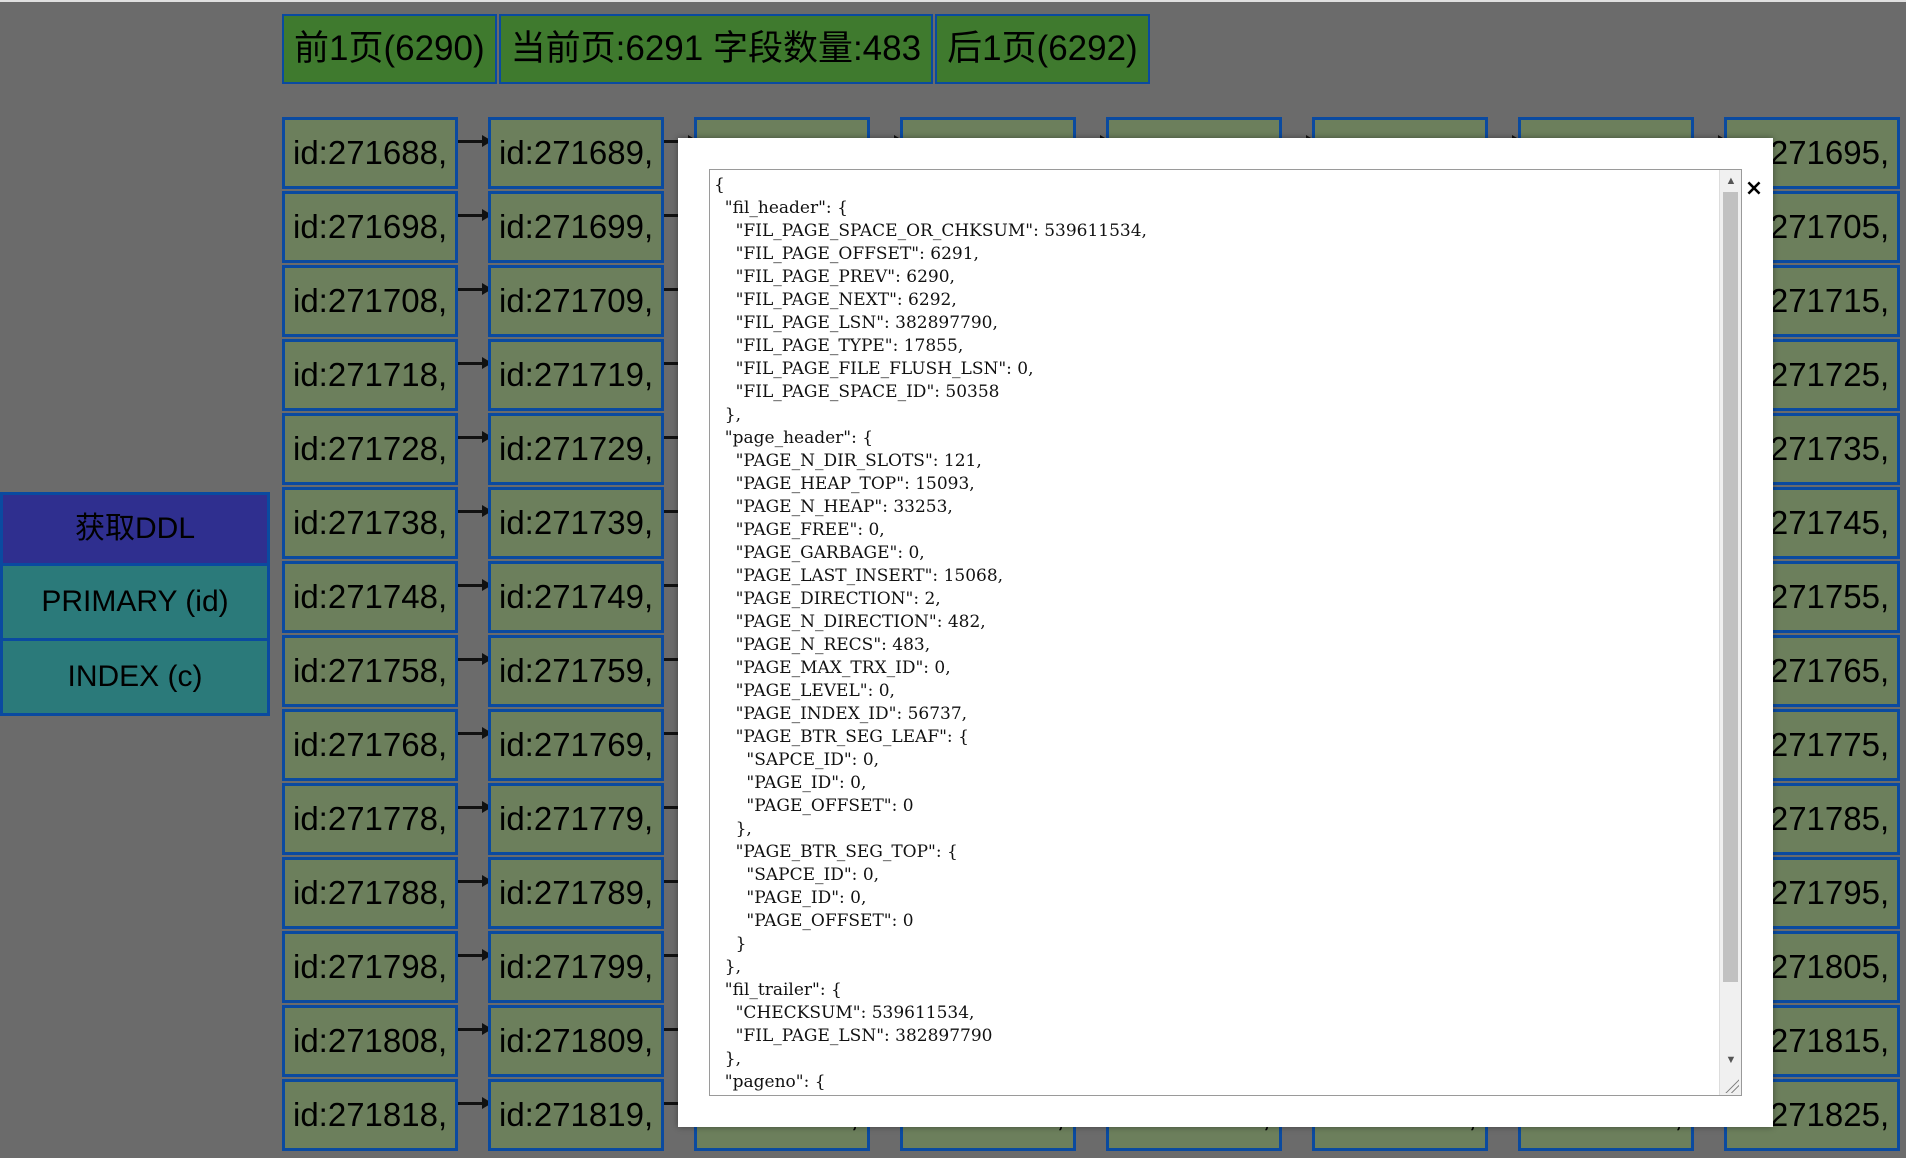 This screenshot has height=1158, width=1906. Describe the element at coordinates (370, 301) in the screenshot. I see `record-cell: id:271708,` at that location.